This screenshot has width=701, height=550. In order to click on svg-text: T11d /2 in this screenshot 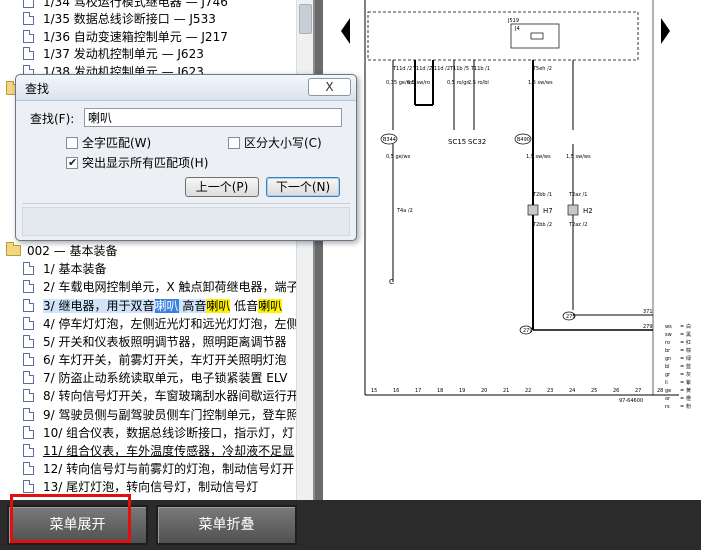, I will do `click(402, 69)`.